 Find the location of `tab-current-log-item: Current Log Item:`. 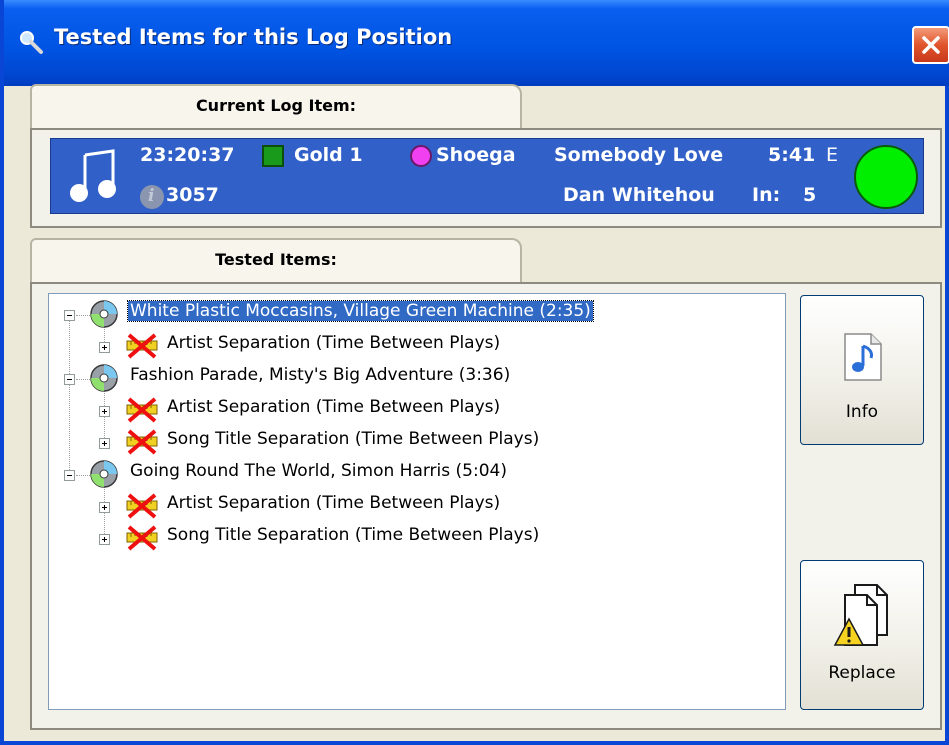

tab-current-log-item: Current Log Item: is located at coordinates (276, 107).